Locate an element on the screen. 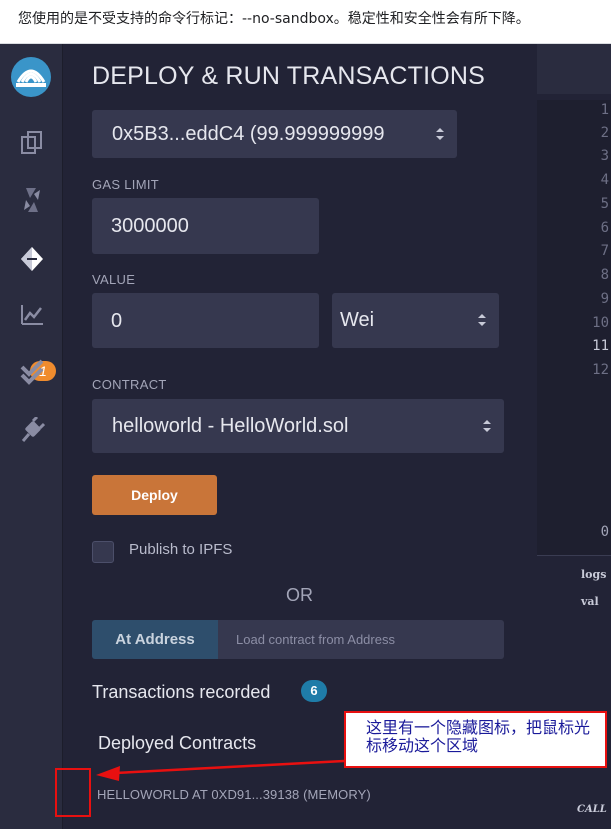  line-number-active: 11 is located at coordinates (600, 346).